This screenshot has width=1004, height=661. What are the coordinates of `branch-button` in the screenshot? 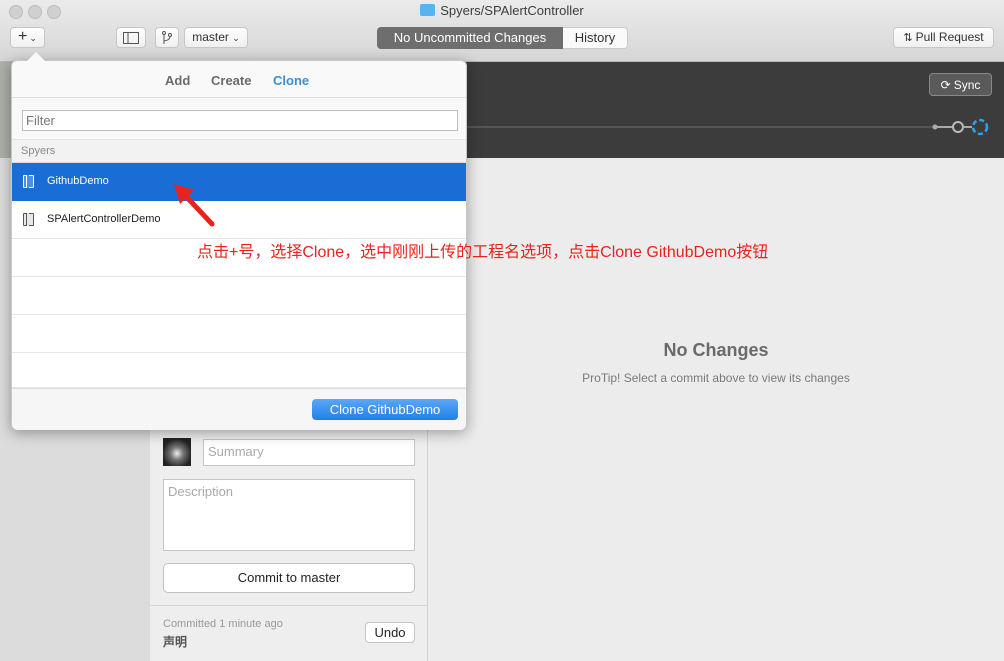 It's located at (167, 37).